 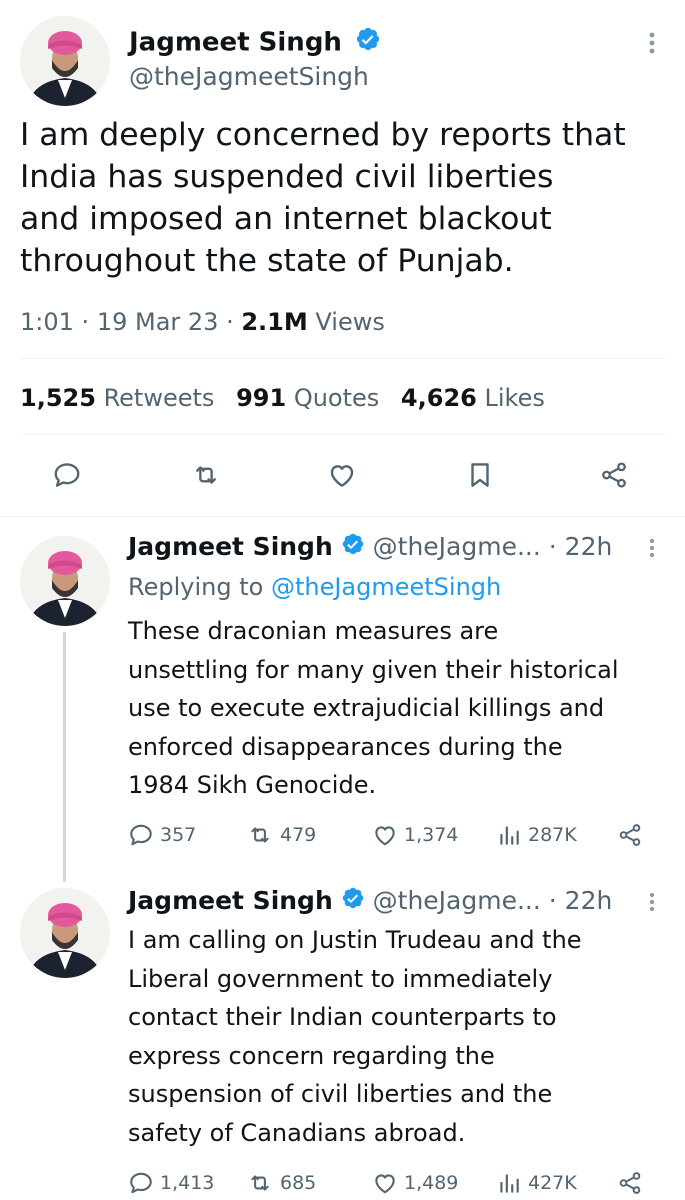 I want to click on likes-stat: 4,626 Likes, so click(x=473, y=398).